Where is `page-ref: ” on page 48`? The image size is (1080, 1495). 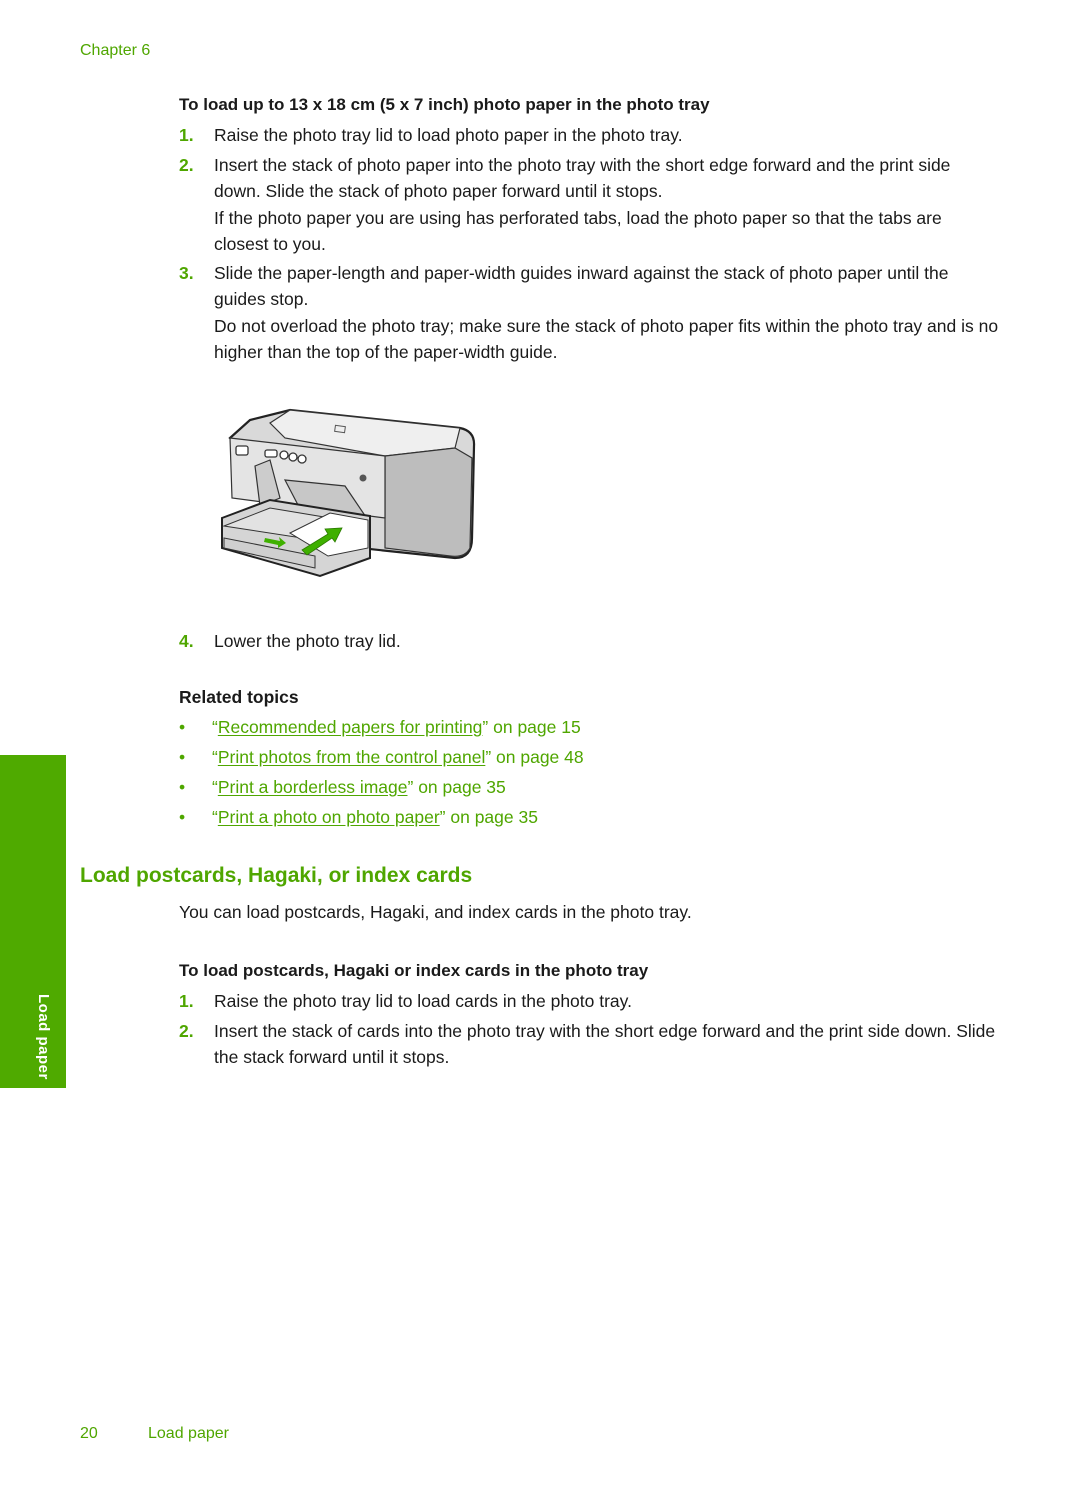
page-ref: ” on page 48 is located at coordinates (534, 757).